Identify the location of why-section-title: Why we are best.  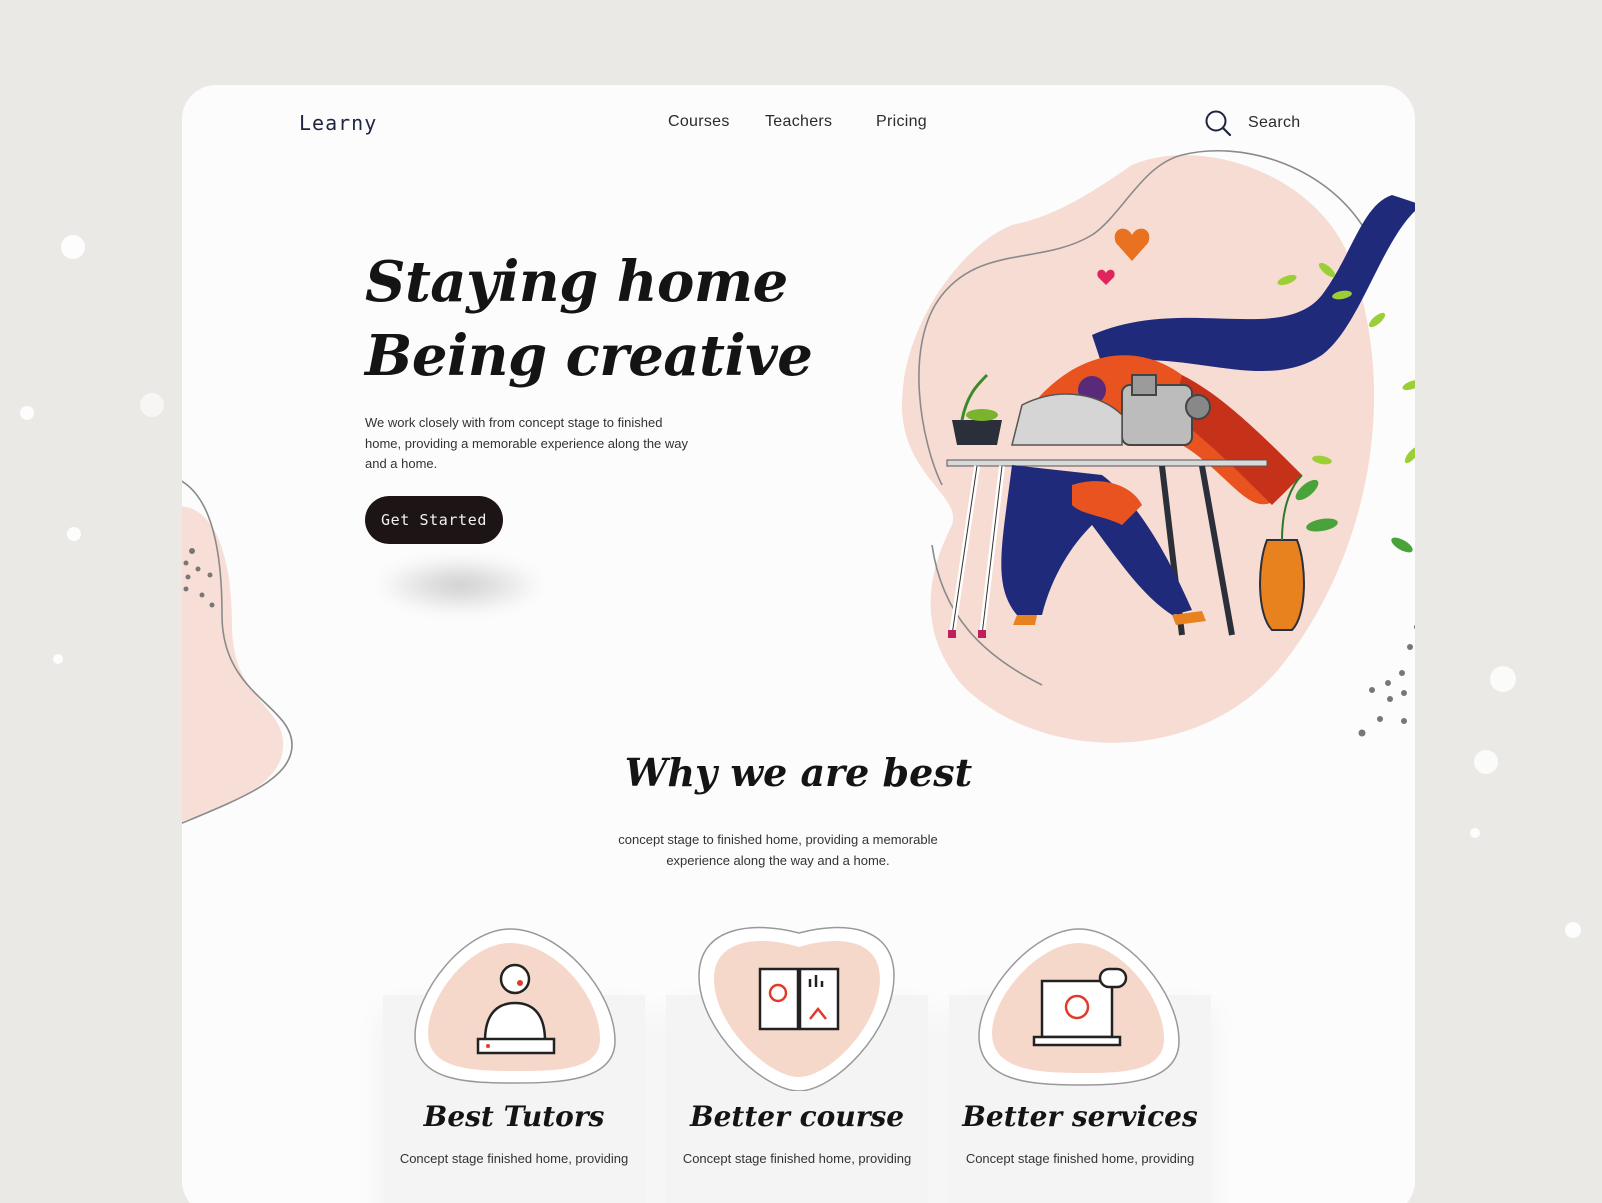
(798, 772).